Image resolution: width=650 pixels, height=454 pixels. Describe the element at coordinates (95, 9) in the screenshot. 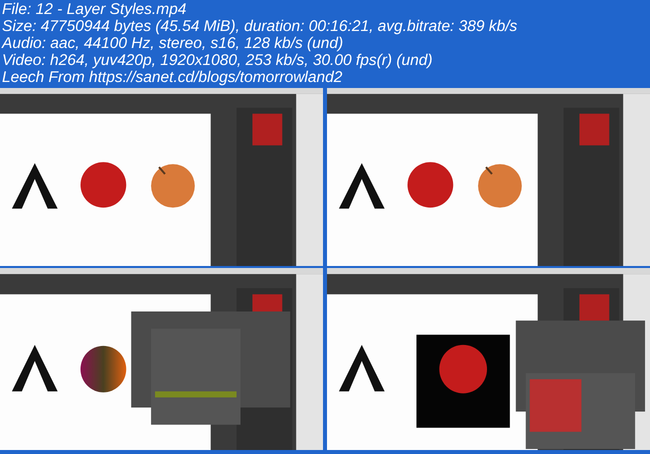

I see `info-line: File: 12 - Layer Styles.mp4` at that location.